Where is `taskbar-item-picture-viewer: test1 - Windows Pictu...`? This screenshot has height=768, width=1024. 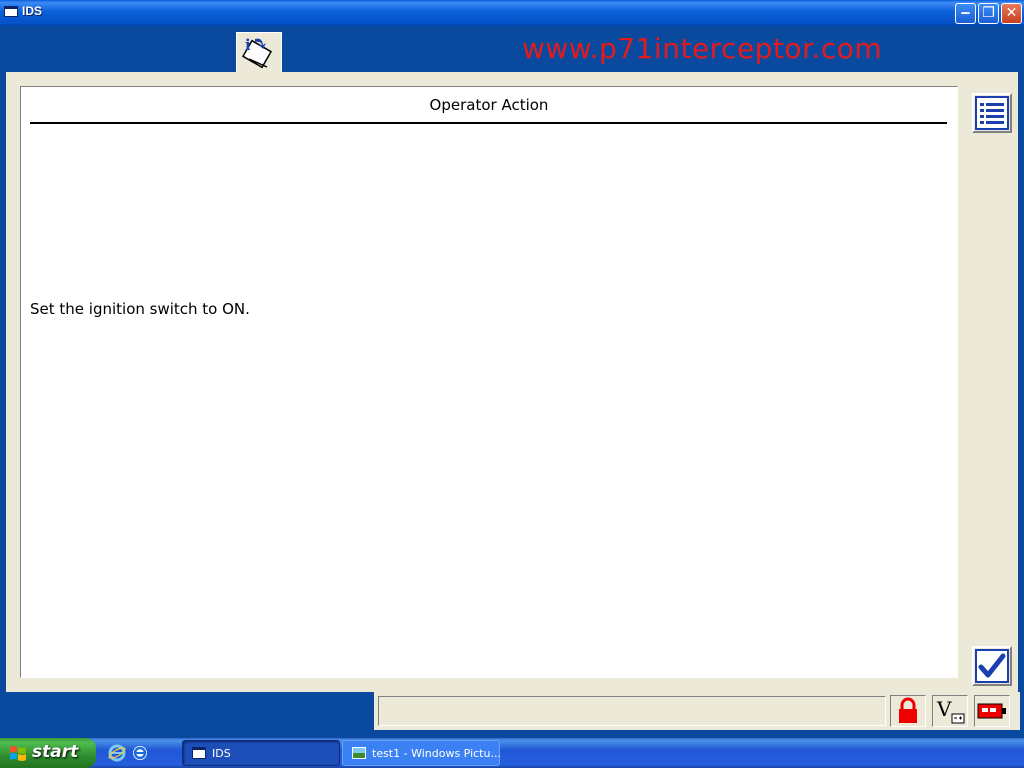
taskbar-item-picture-viewer: test1 - Windows Pictu... is located at coordinates (421, 753).